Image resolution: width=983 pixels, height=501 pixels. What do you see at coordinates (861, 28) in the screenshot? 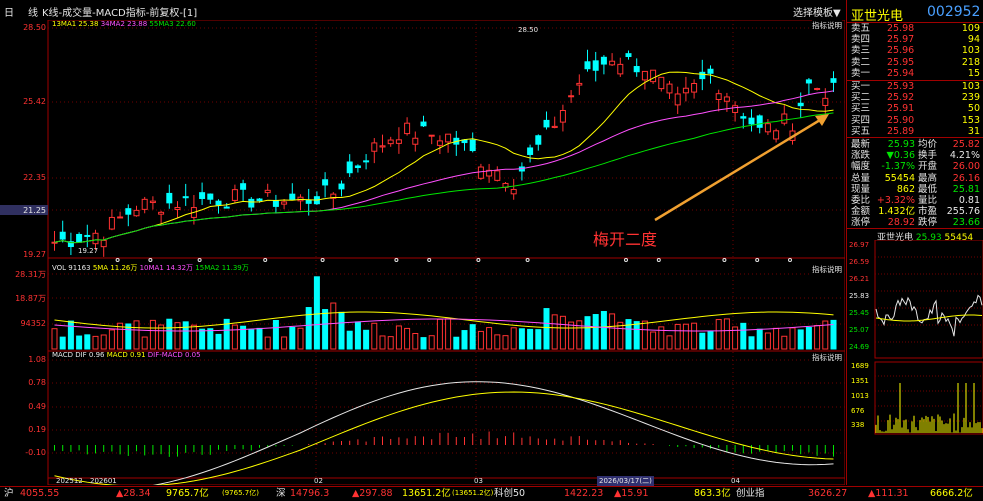
I see `ask-label: 卖五` at bounding box center [861, 28].